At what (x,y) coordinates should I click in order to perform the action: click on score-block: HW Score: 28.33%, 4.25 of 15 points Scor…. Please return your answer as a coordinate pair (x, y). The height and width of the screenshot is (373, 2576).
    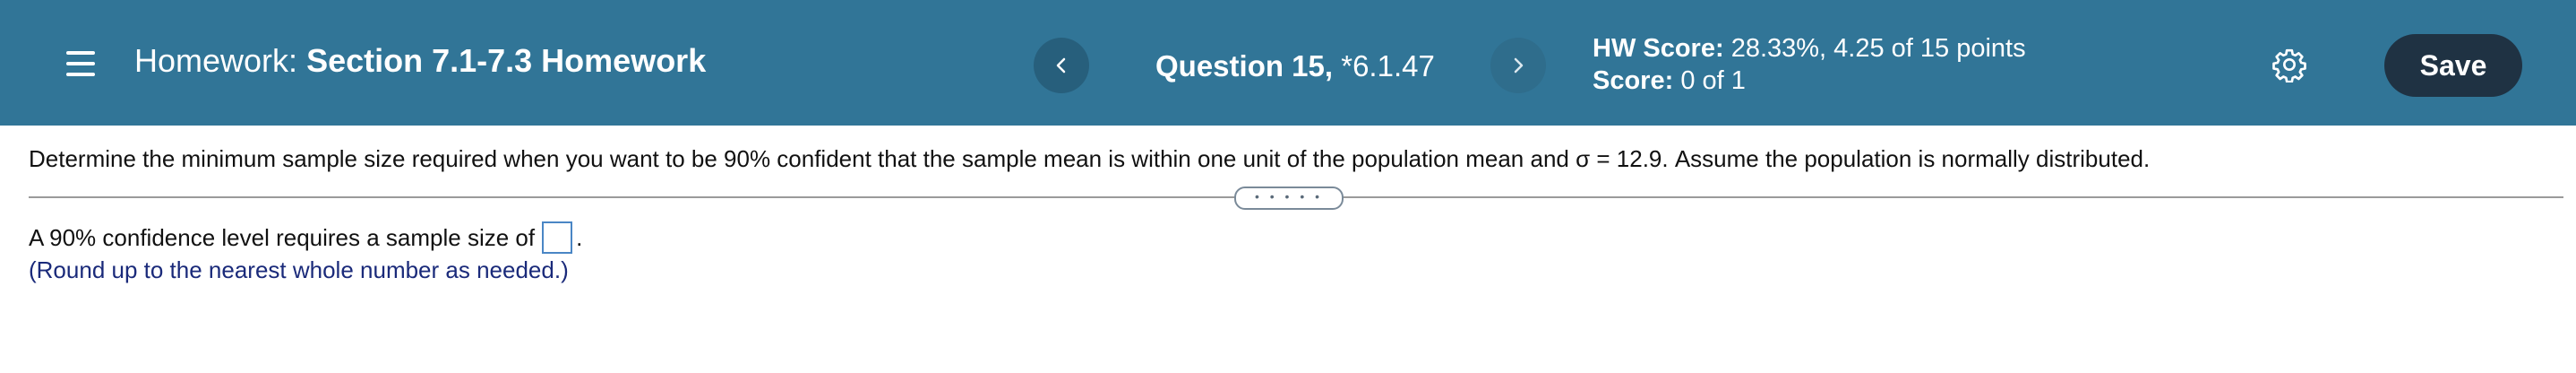
    Looking at the image, I should click on (1809, 65).